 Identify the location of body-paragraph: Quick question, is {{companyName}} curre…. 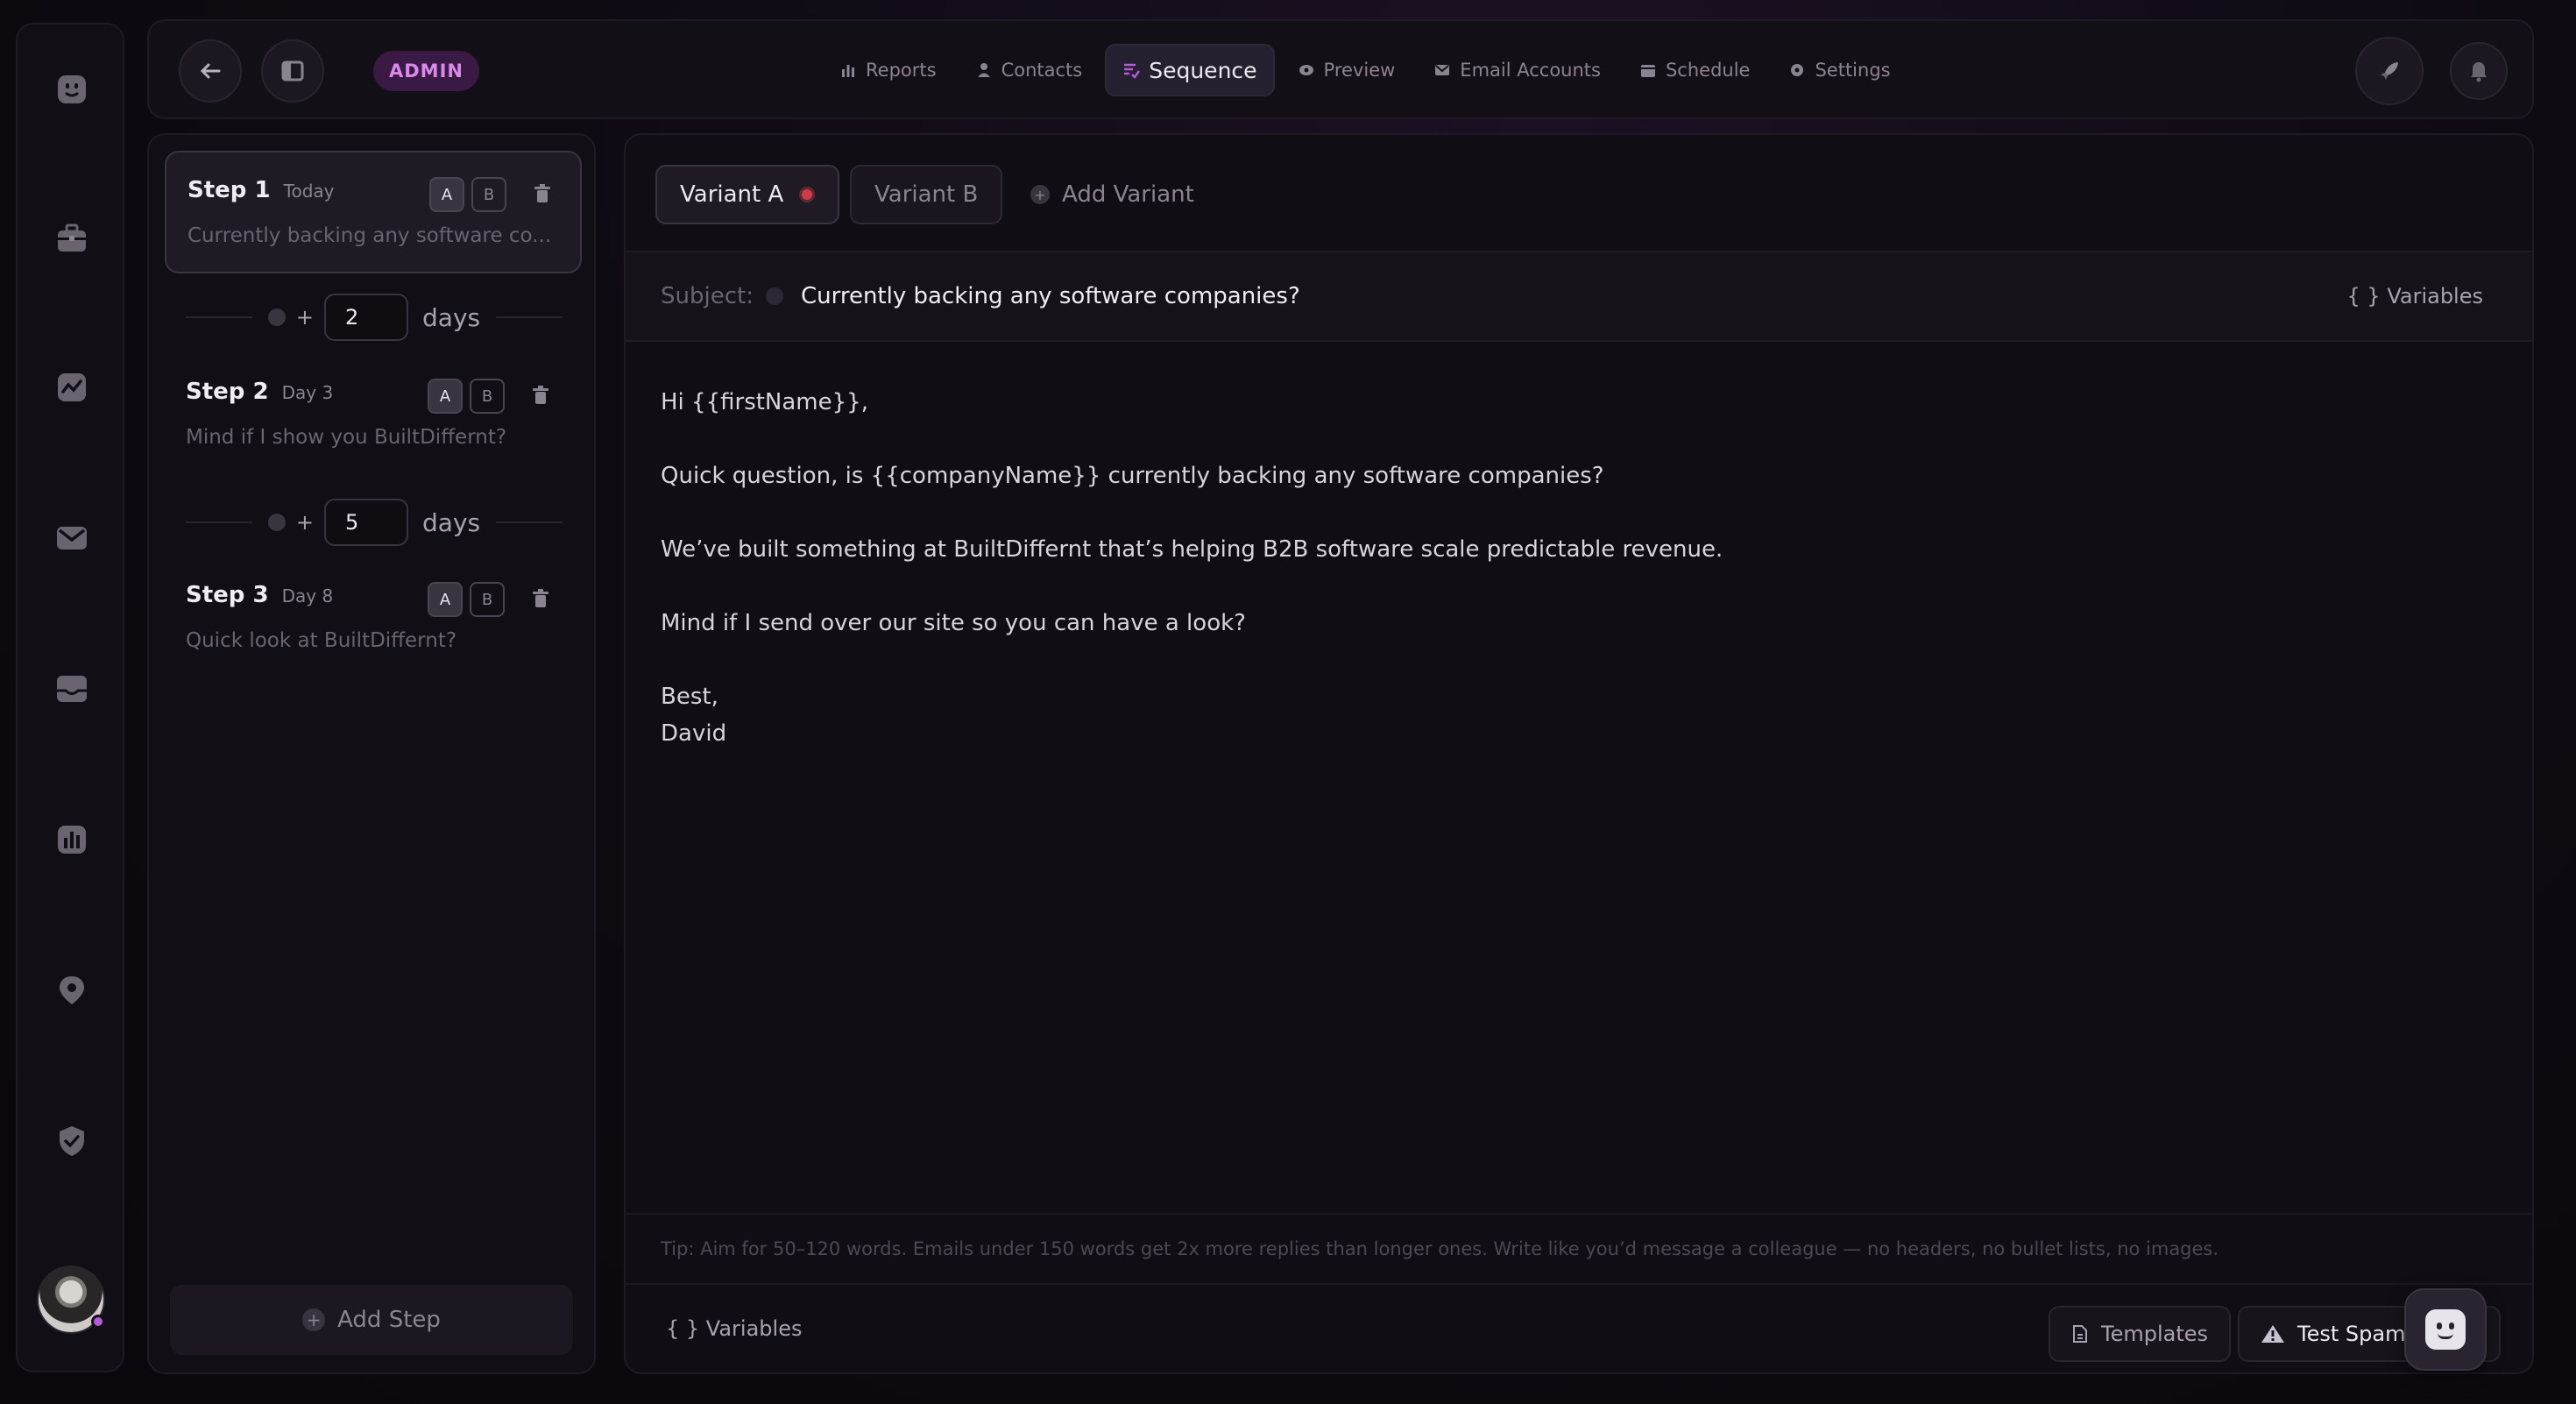
(1132, 476).